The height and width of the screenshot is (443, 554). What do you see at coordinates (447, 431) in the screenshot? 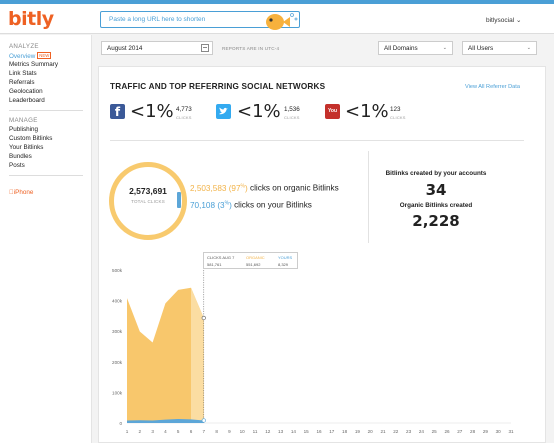
I see `x-tick-label: 26` at bounding box center [447, 431].